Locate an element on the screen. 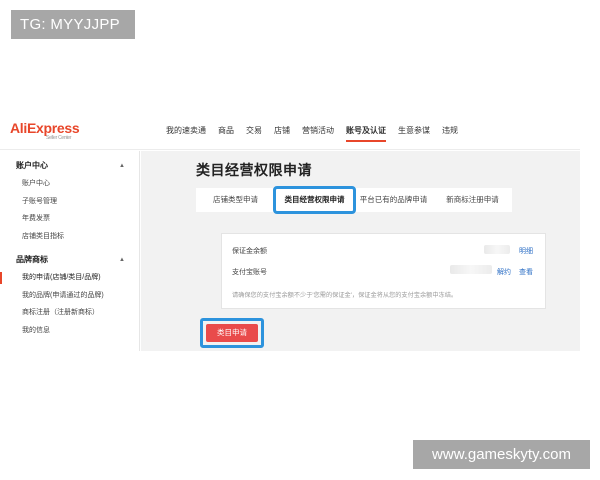  sidebar-item-my-brands: 我的品牌(申请通过的品牌) is located at coordinates (69, 296).